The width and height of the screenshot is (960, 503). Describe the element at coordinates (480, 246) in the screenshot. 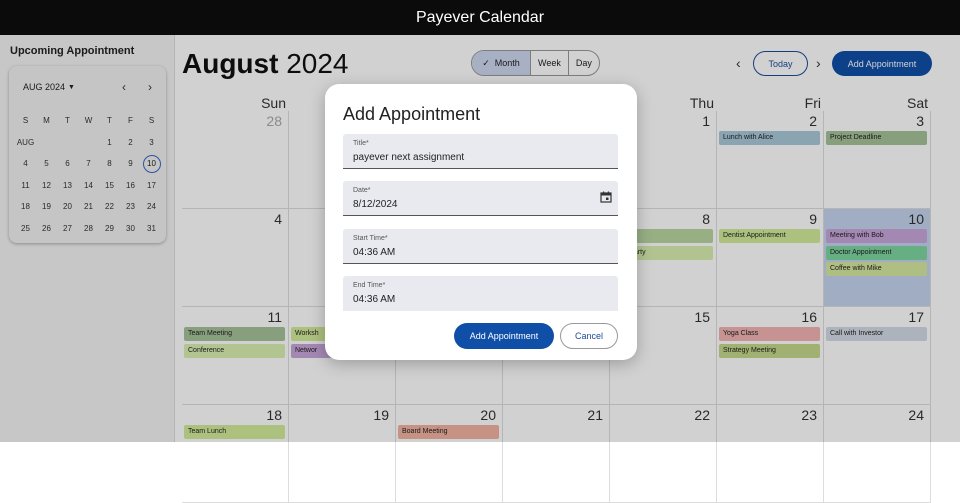

I see `start-time-field: Start Time* 04:36 AM` at that location.